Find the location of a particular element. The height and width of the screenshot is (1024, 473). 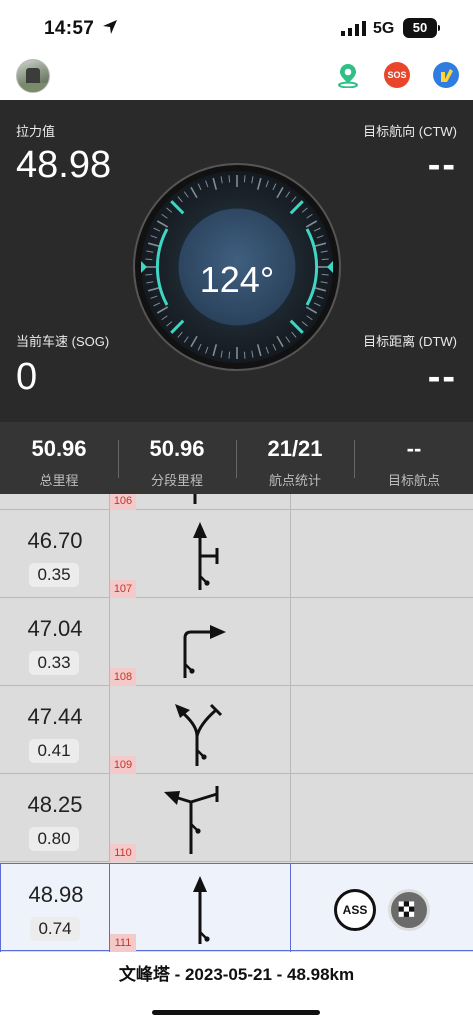

row-total-distance: 47.44 is located at coordinates (55, 716).